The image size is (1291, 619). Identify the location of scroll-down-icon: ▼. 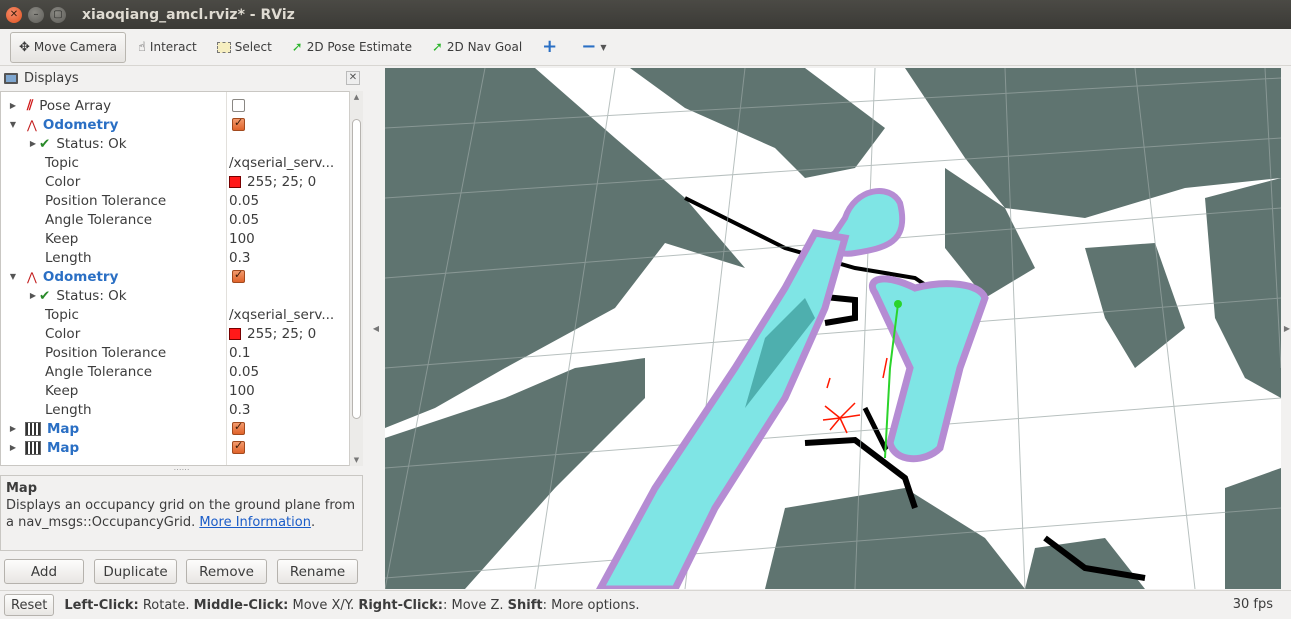
(356, 460).